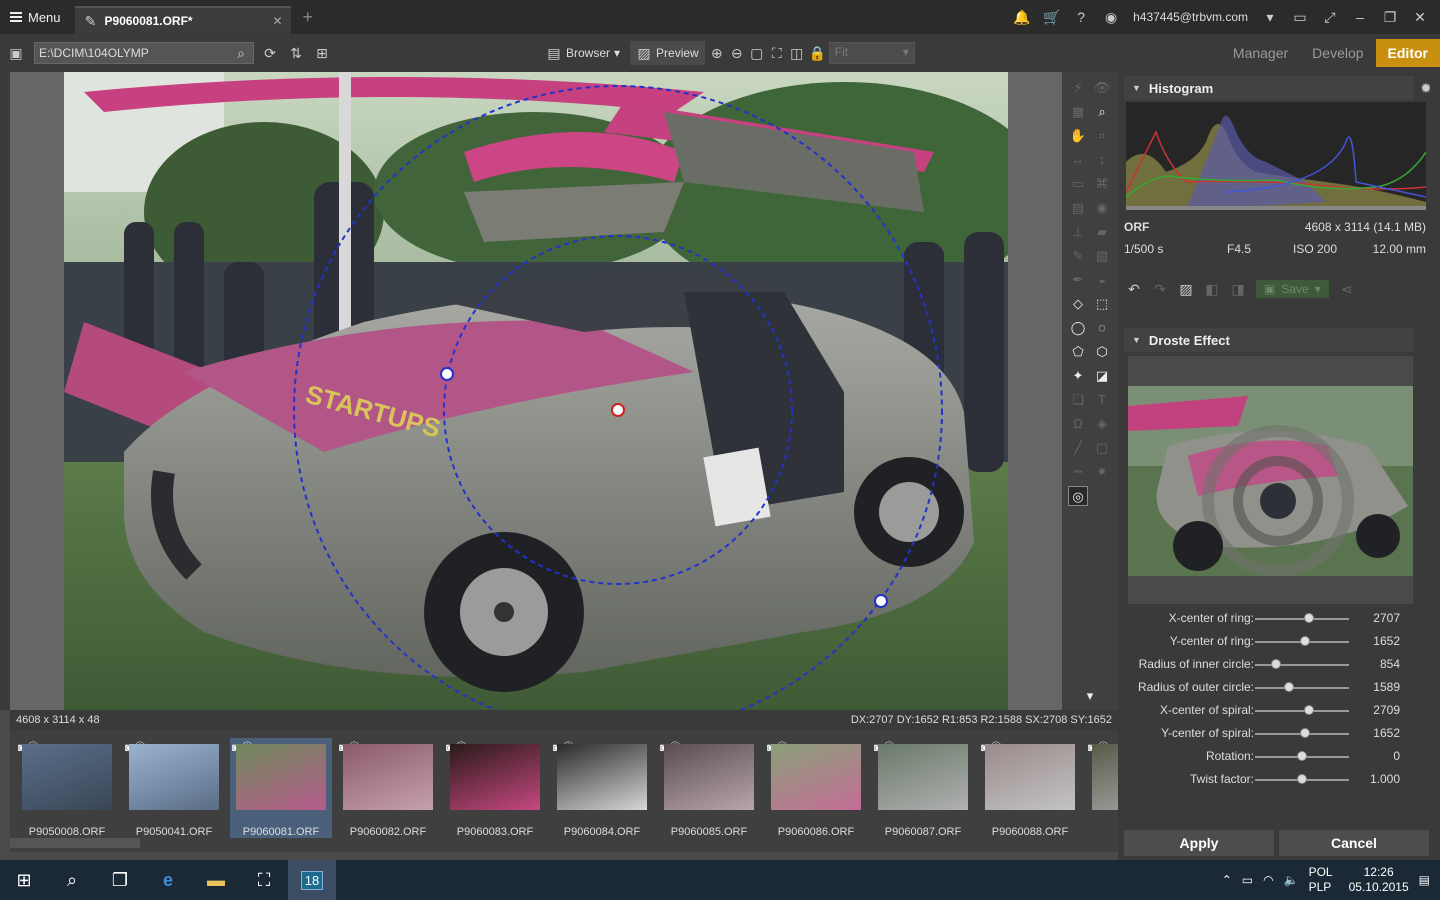  I want to click on notification-icon: ▤, so click(1424, 880).